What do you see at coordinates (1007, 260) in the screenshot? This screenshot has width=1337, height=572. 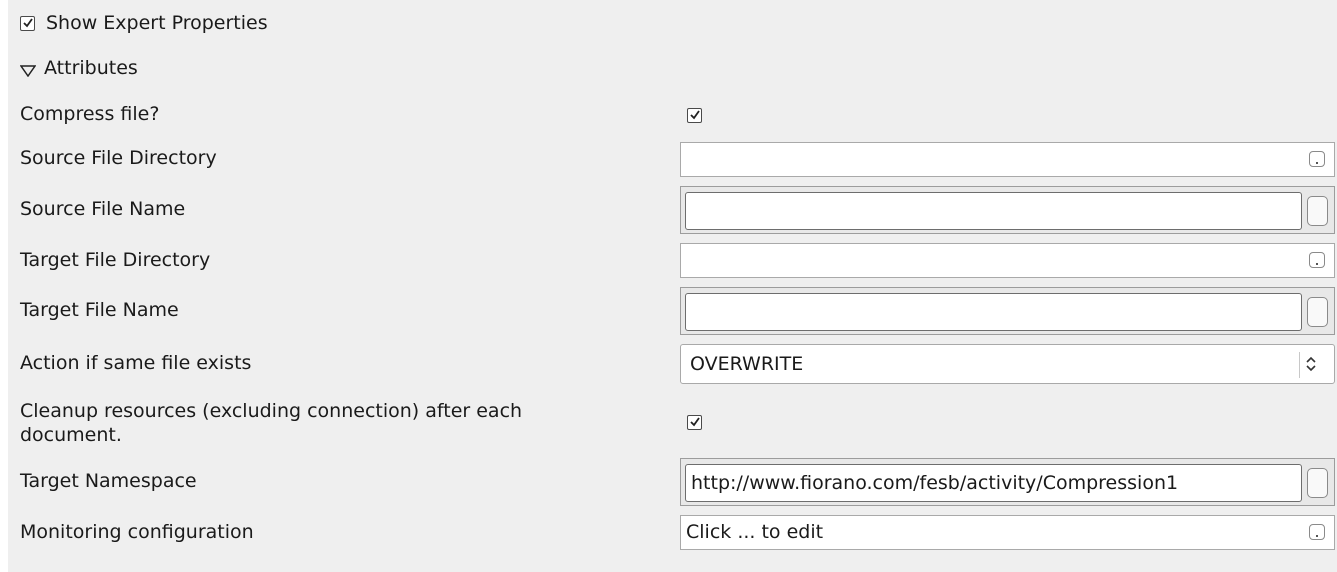 I see `target-file-directory-field` at bounding box center [1007, 260].